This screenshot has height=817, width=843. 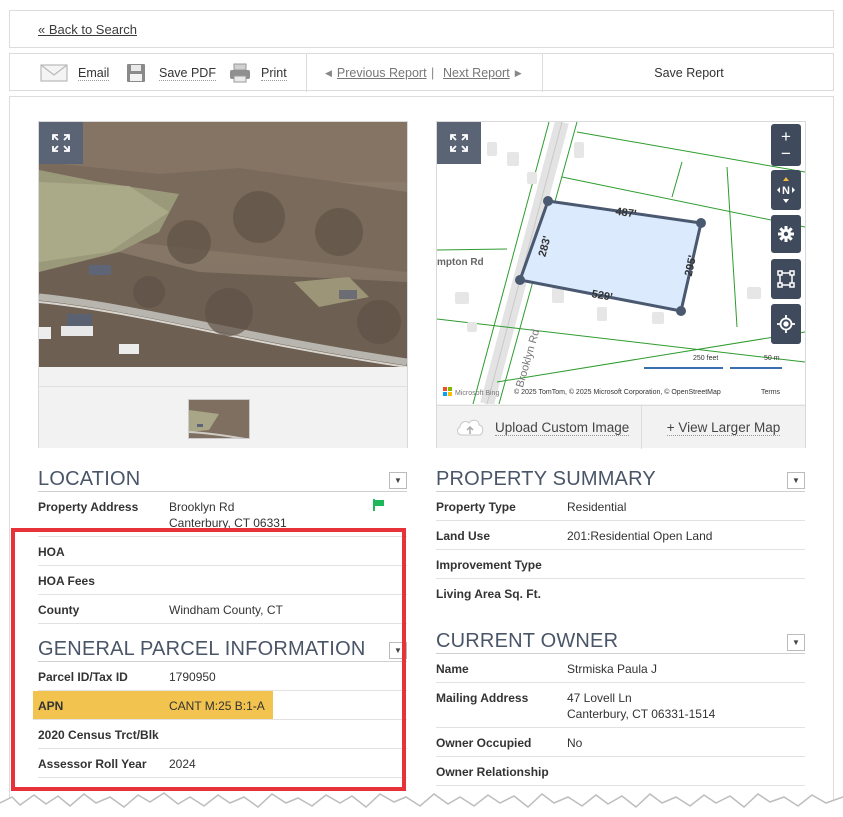 I want to click on draw-icon, so click(x=786, y=279).